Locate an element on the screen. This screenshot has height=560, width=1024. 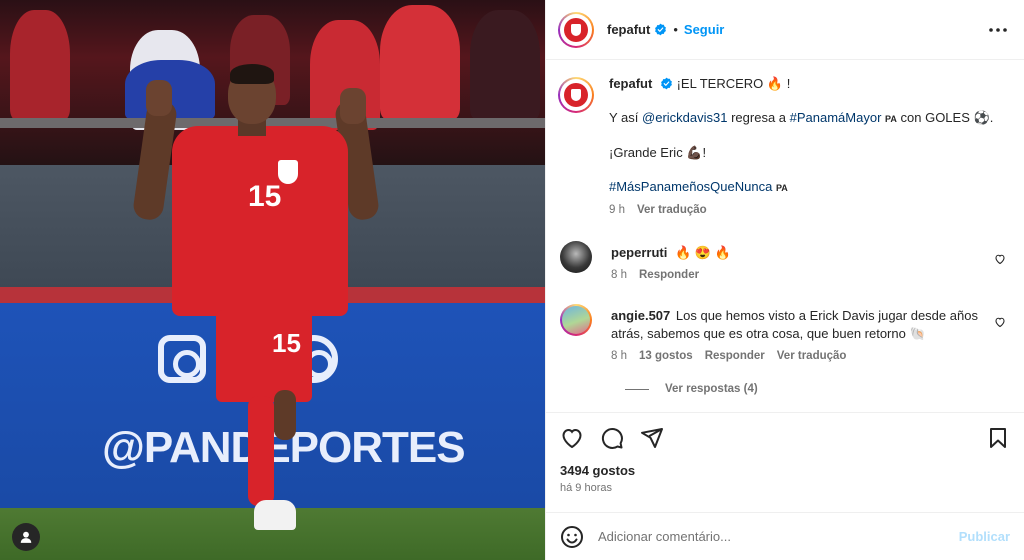
post-header: fepafut • Seguir is located at coordinates (785, 30).